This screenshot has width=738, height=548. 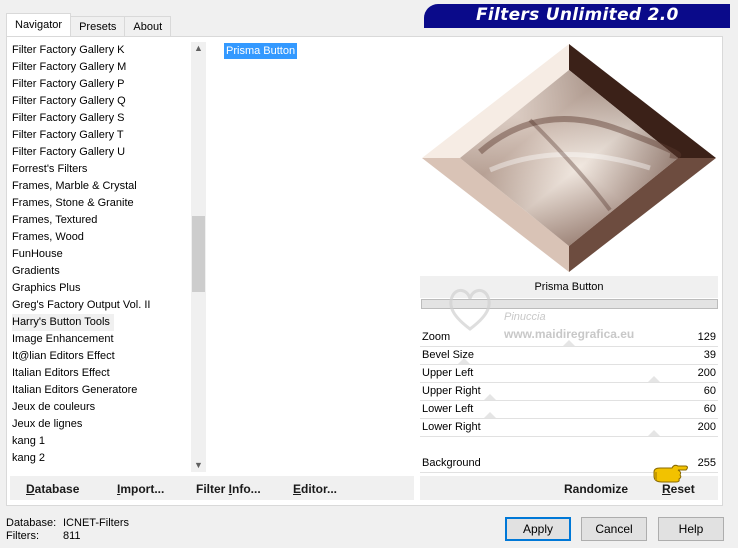 What do you see at coordinates (68, 118) in the screenshot?
I see `category-item: Filter Factory Gallery S` at bounding box center [68, 118].